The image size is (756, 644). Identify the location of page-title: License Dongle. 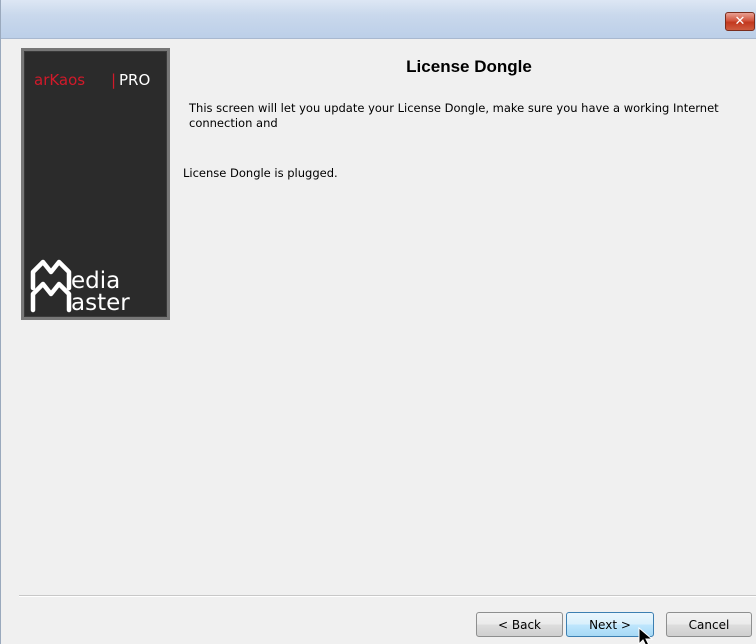
(469, 66).